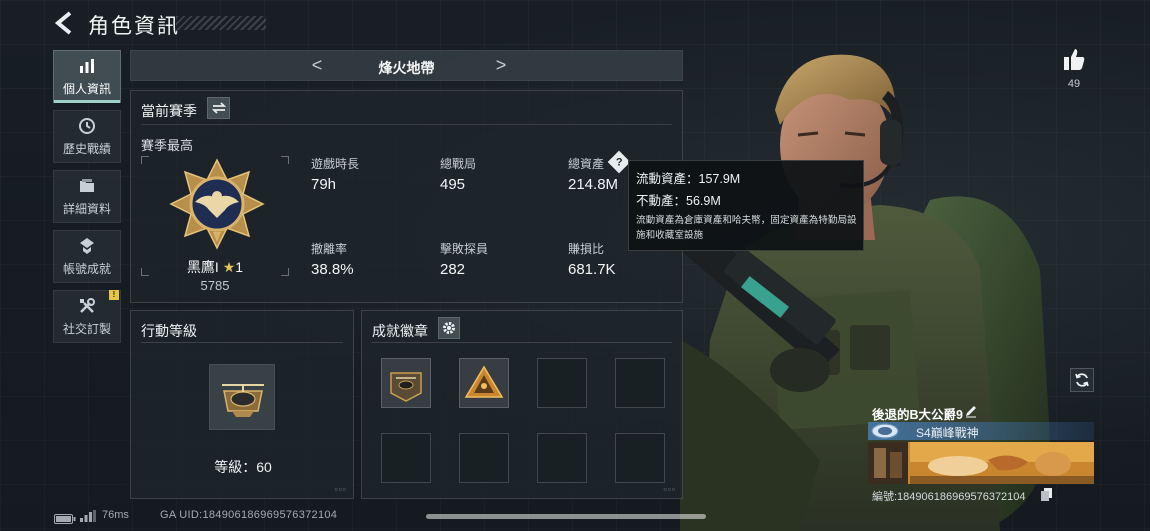  I want to click on season-title-emblem, so click(885, 431).